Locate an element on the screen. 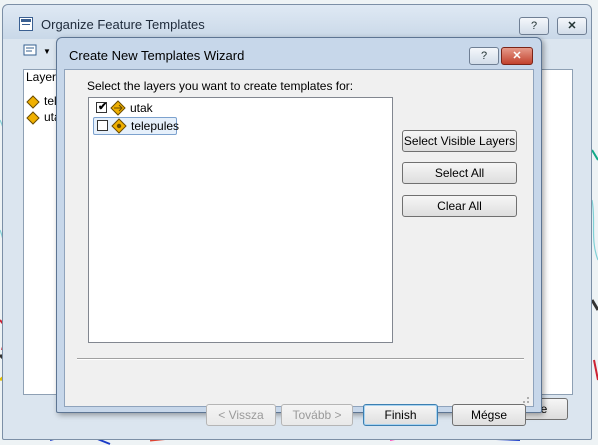 The width and height of the screenshot is (598, 445). finish-button: Finish is located at coordinates (400, 415).